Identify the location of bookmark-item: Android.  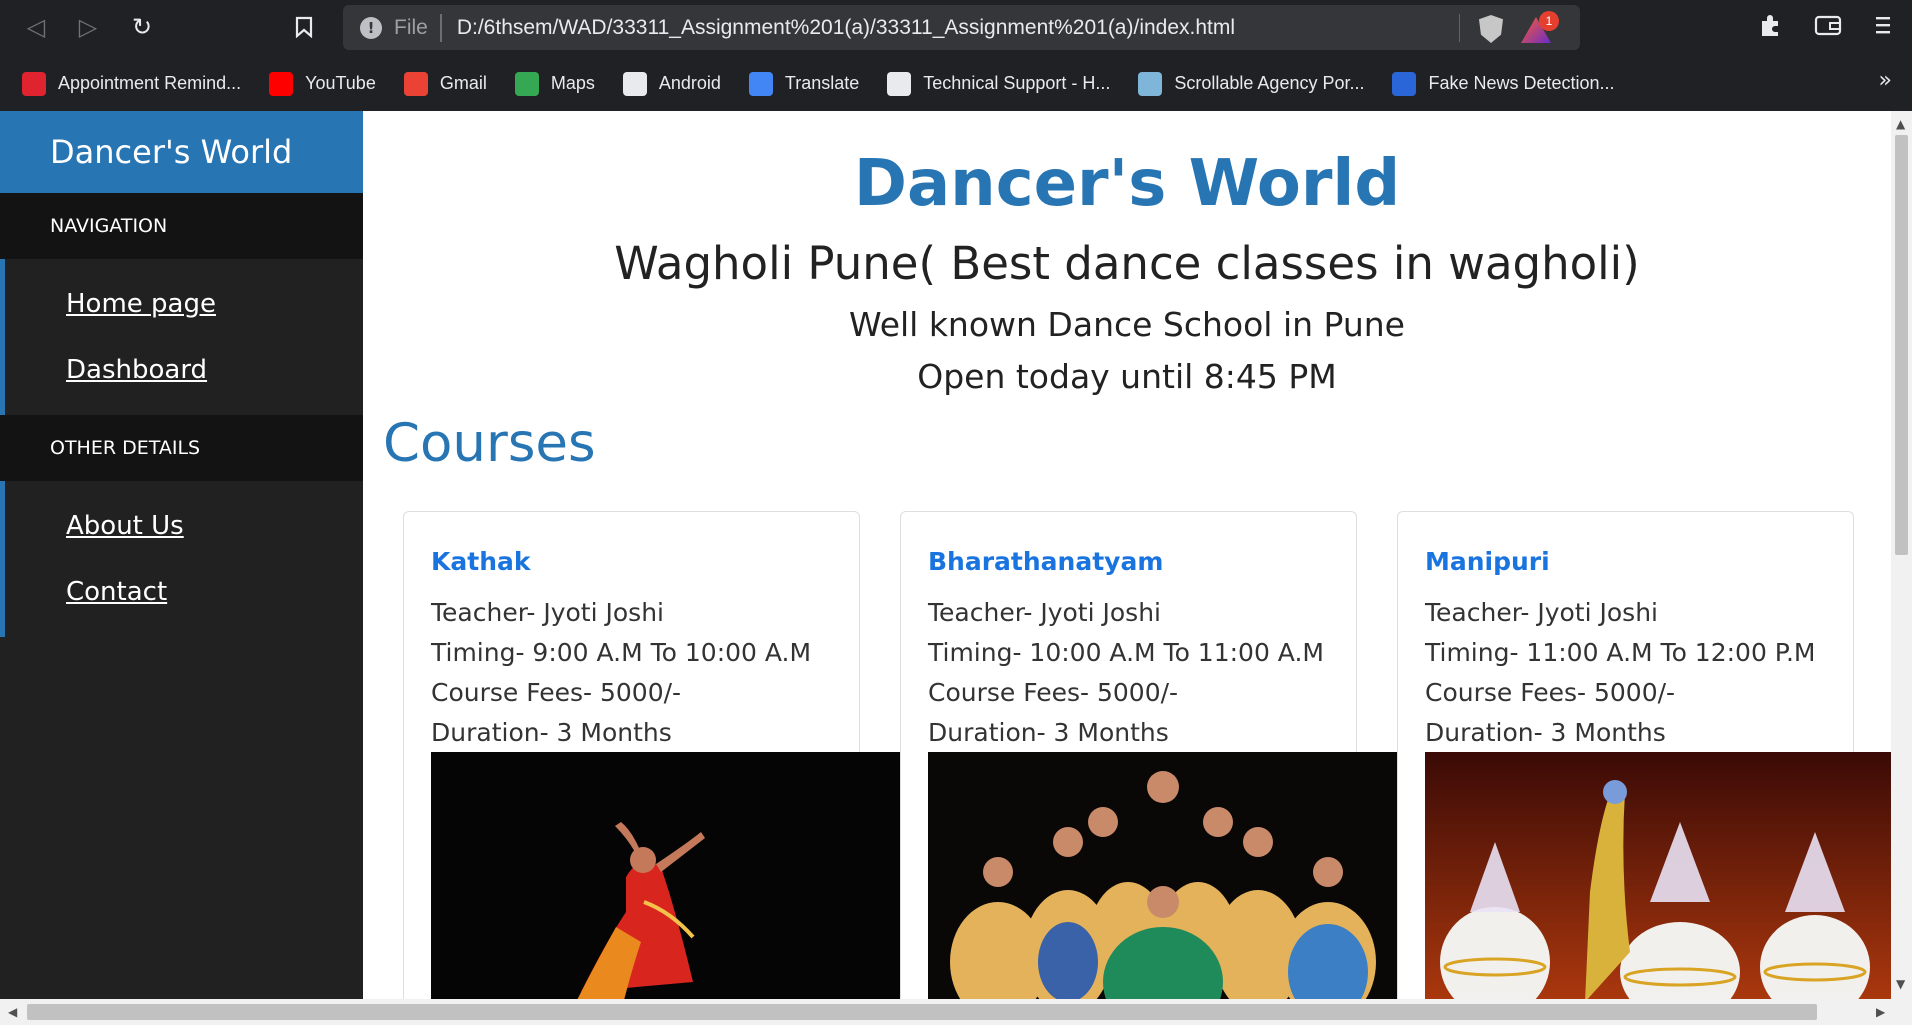
(671, 83).